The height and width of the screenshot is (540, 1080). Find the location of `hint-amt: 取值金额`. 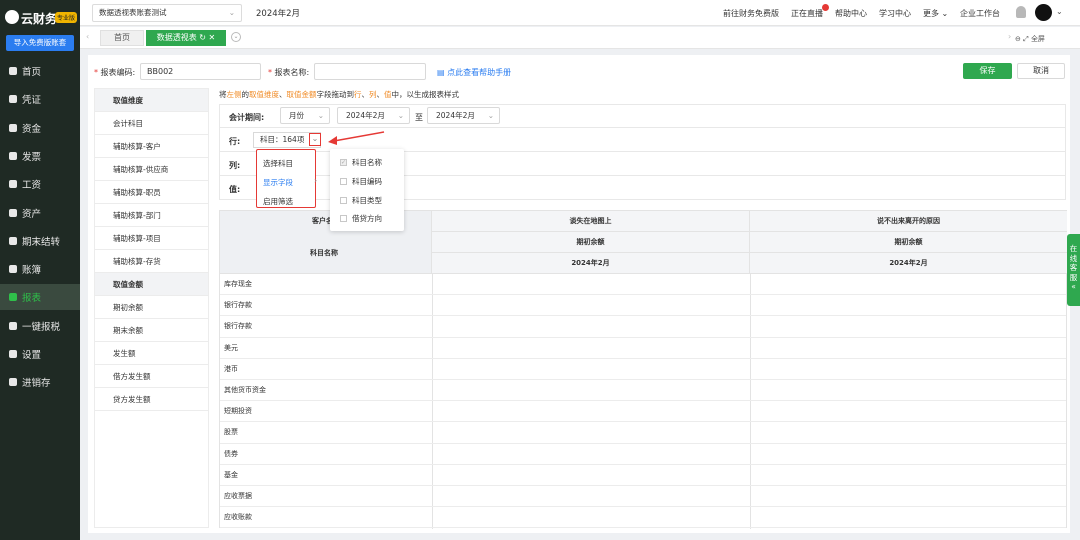

hint-amt: 取值金额 is located at coordinates (301, 94).